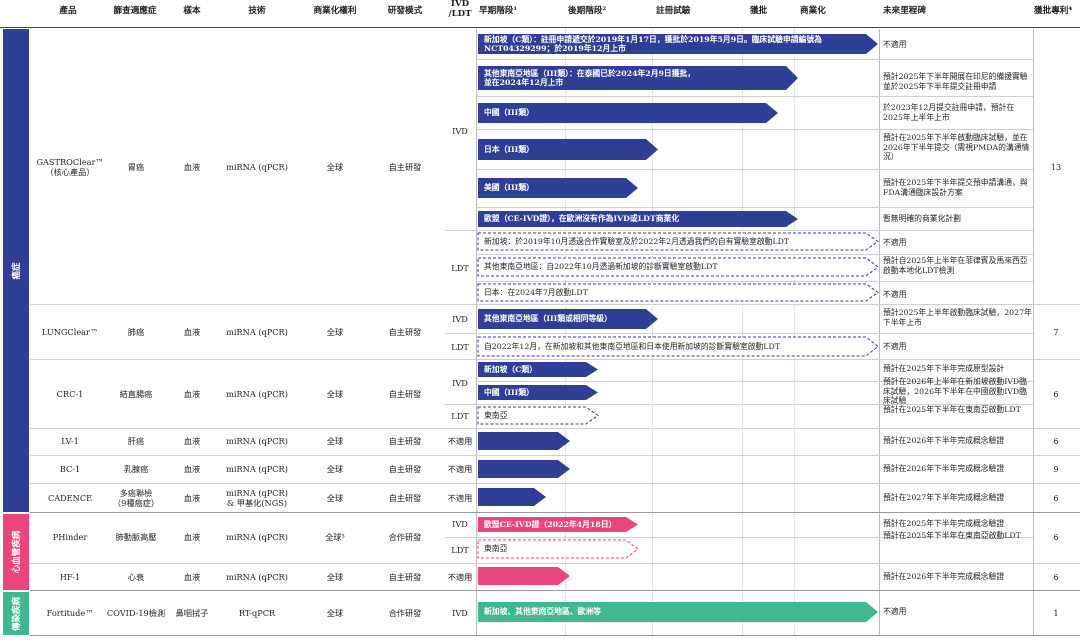 The height and width of the screenshot is (640, 1080). Describe the element at coordinates (540, 27) in the screenshot. I see `header-divider` at that location.